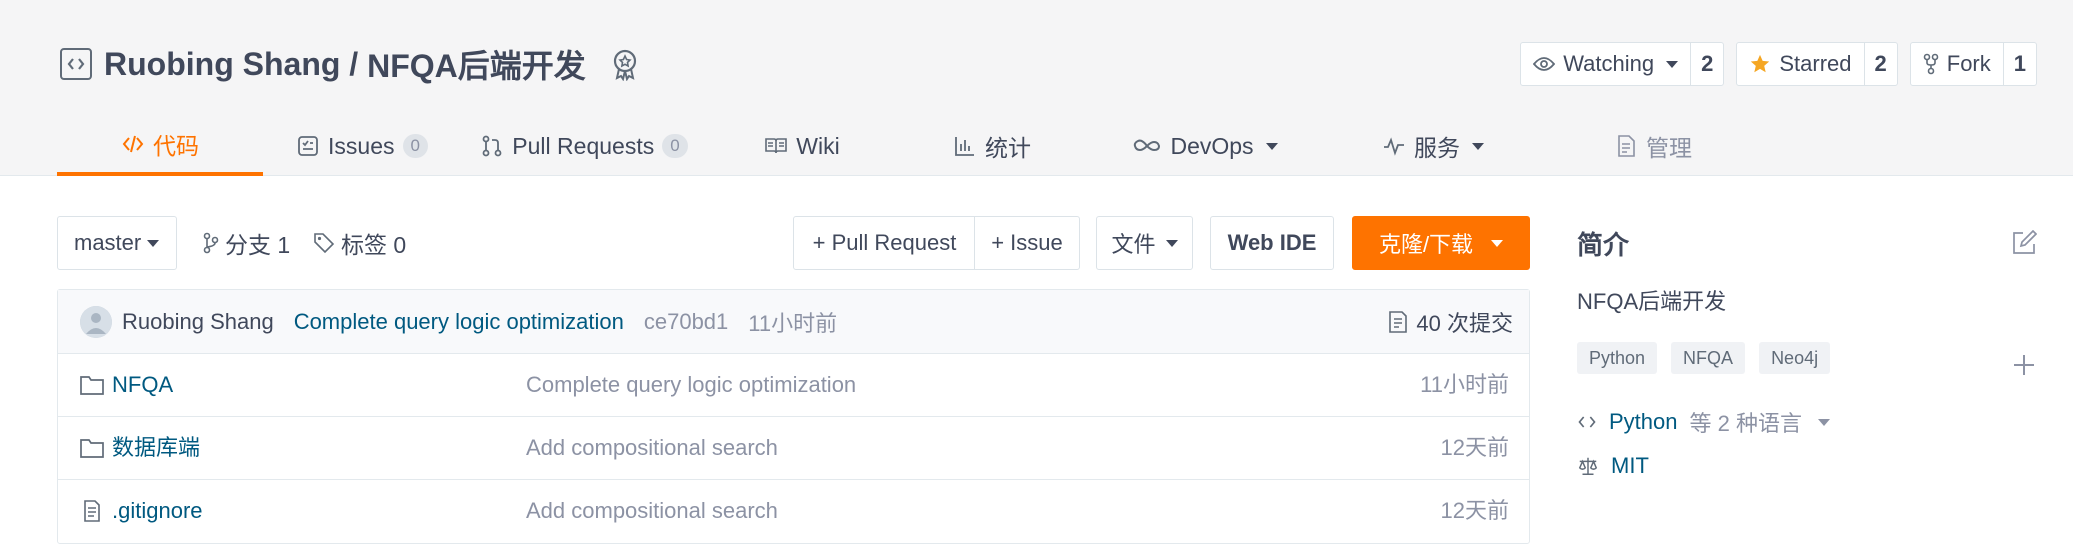 This screenshot has height=544, width=2073. I want to click on tab-wiki: Wiki, so click(802, 146).